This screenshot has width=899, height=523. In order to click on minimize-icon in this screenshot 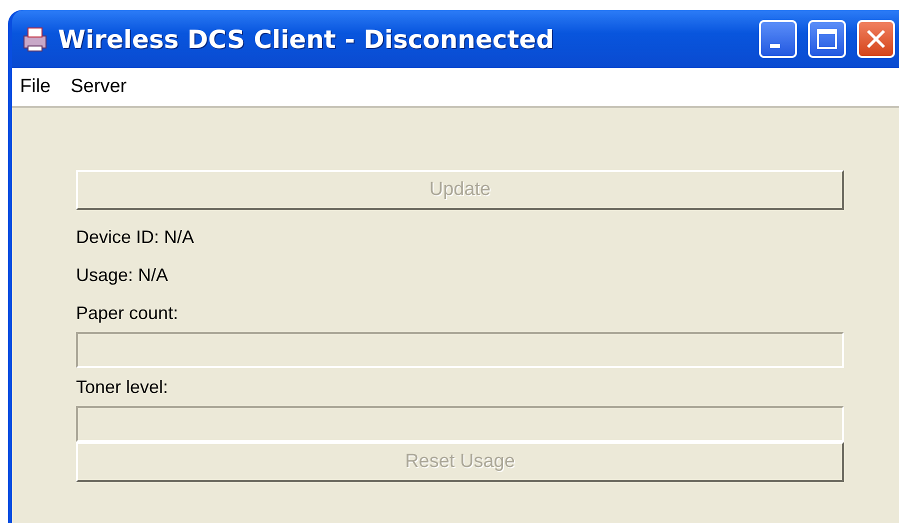, I will do `click(775, 46)`.